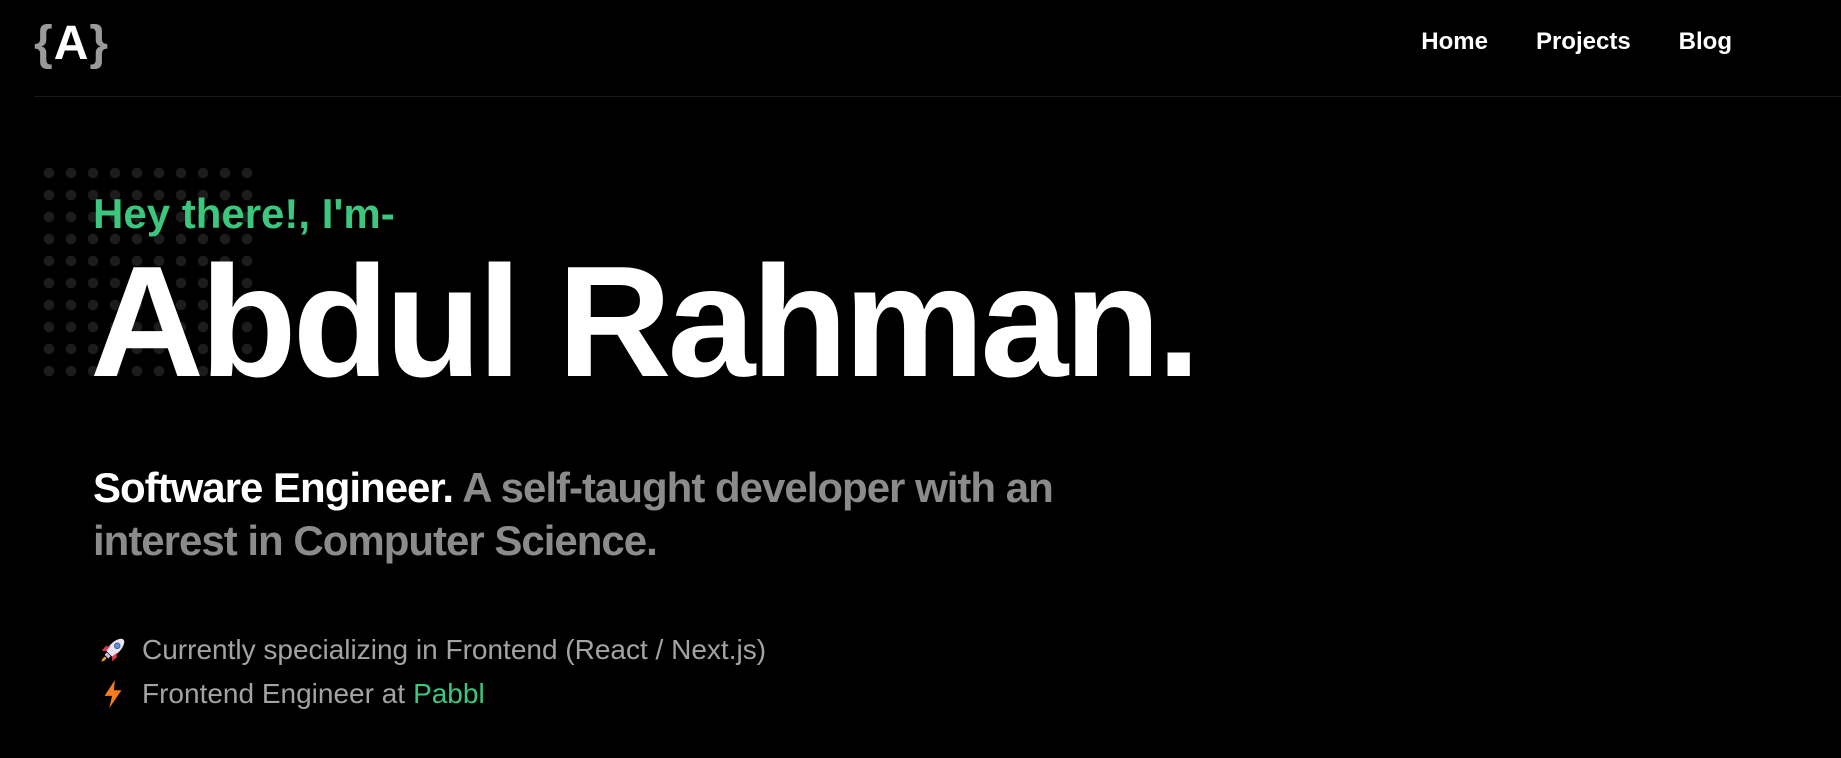  Describe the element at coordinates (98, 43) in the screenshot. I see `logo-brace-close: }` at that location.